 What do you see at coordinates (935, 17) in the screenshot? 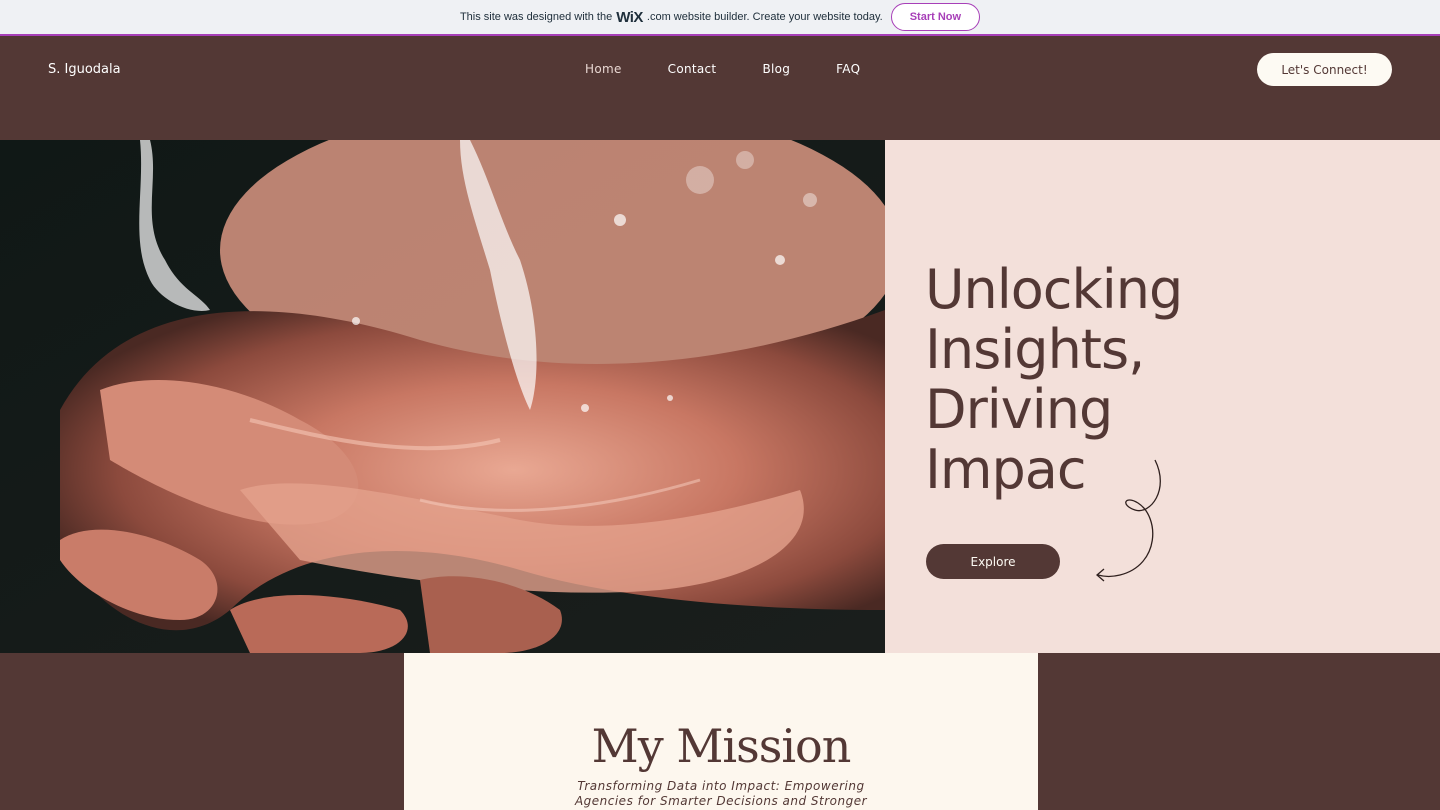
I see `start-now-button: Start Now` at bounding box center [935, 17].